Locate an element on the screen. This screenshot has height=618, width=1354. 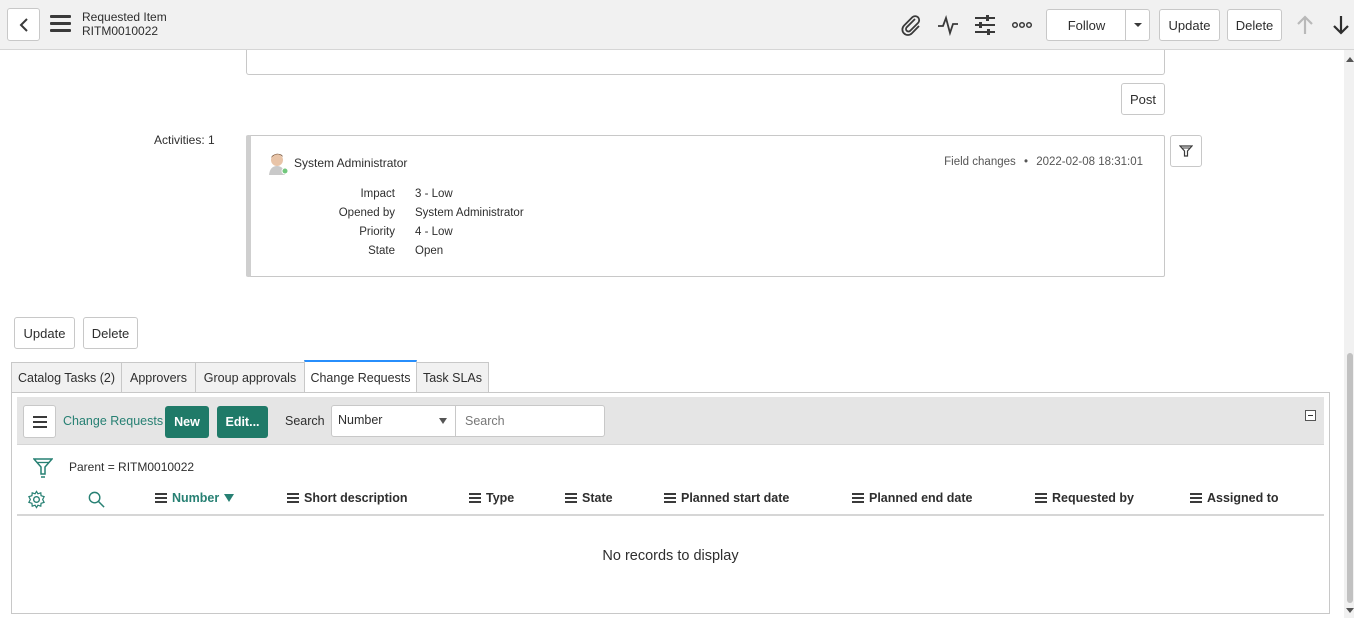
column-header-label: Type is located at coordinates (500, 498).